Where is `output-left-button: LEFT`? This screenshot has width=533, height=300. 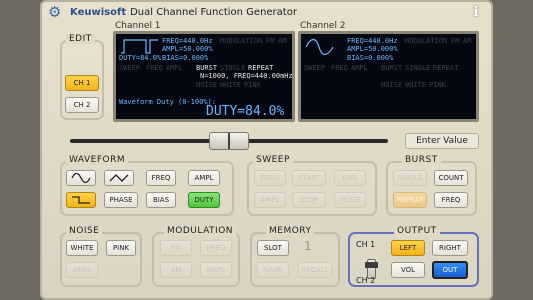 output-left-button: LEFT is located at coordinates (408, 248).